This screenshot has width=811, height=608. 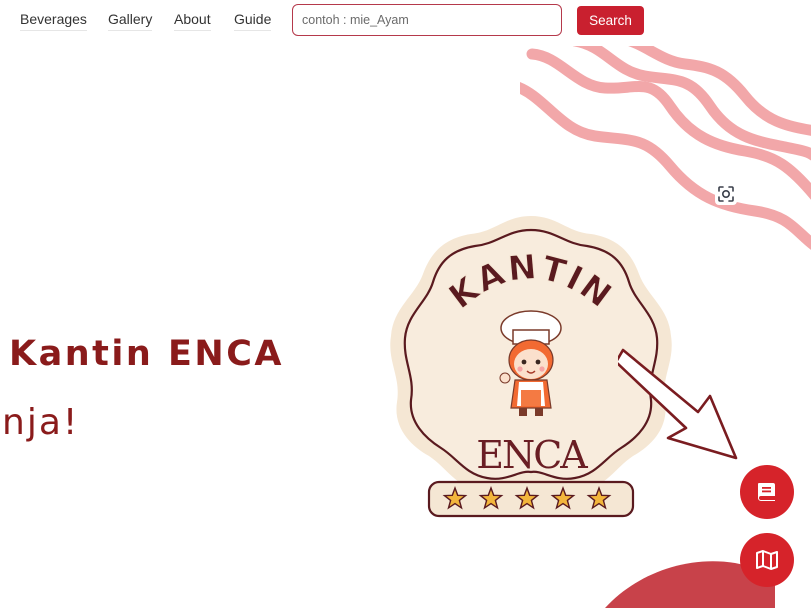 I want to click on top-navbar: Beverages Gallery About Guide Search, so click(x=405, y=21).